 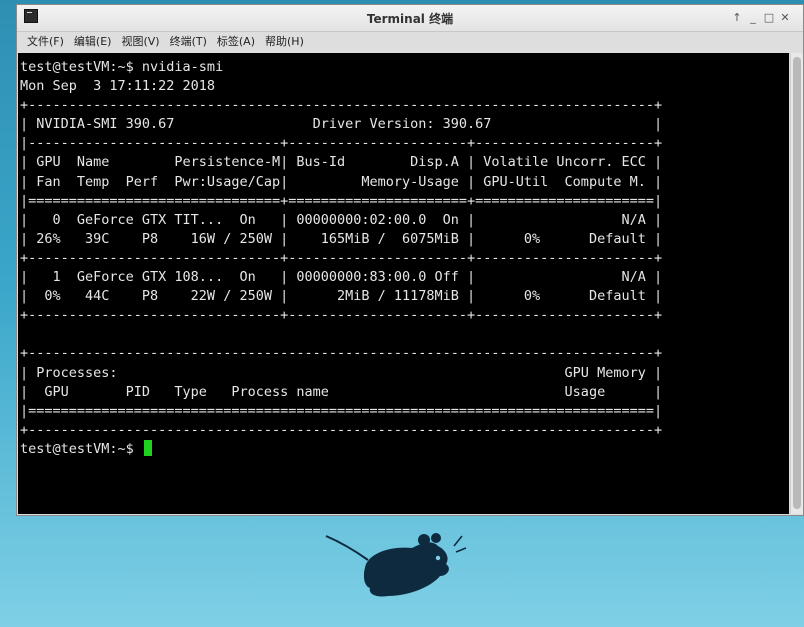 I want to click on title-bar: Terminal 终端 ↑ _ □ ✕, so click(x=410, y=18).